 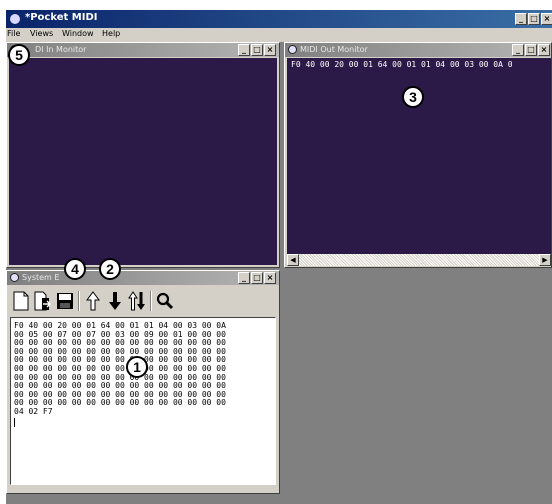 I want to click on text-caret, so click(x=14, y=422).